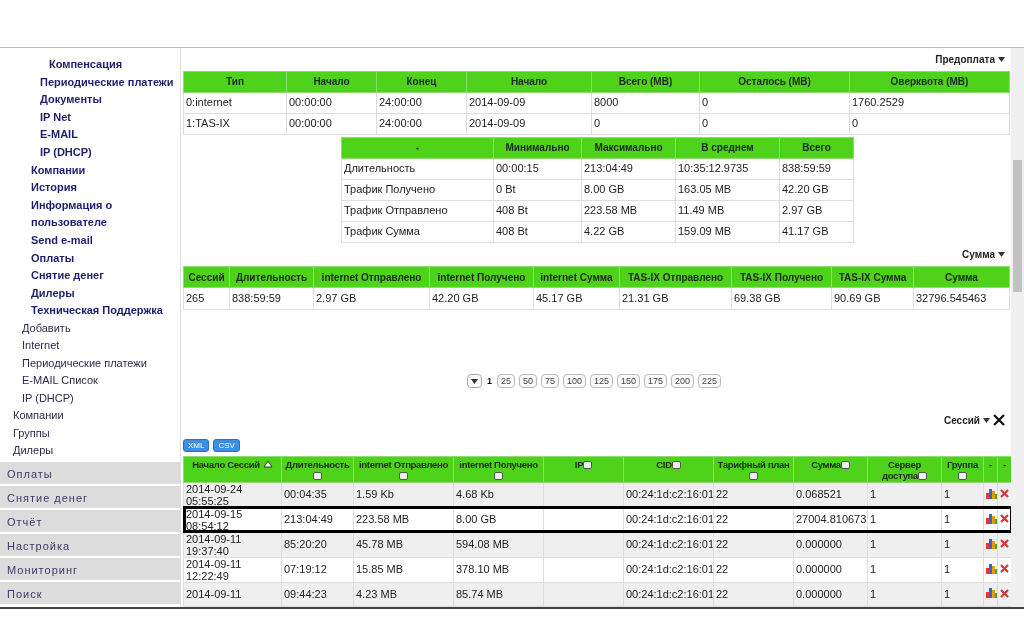 Image resolution: width=1024 pixels, height=640 pixels. What do you see at coordinates (90, 544) in the screenshot?
I see `menu-section: Настройка` at bounding box center [90, 544].